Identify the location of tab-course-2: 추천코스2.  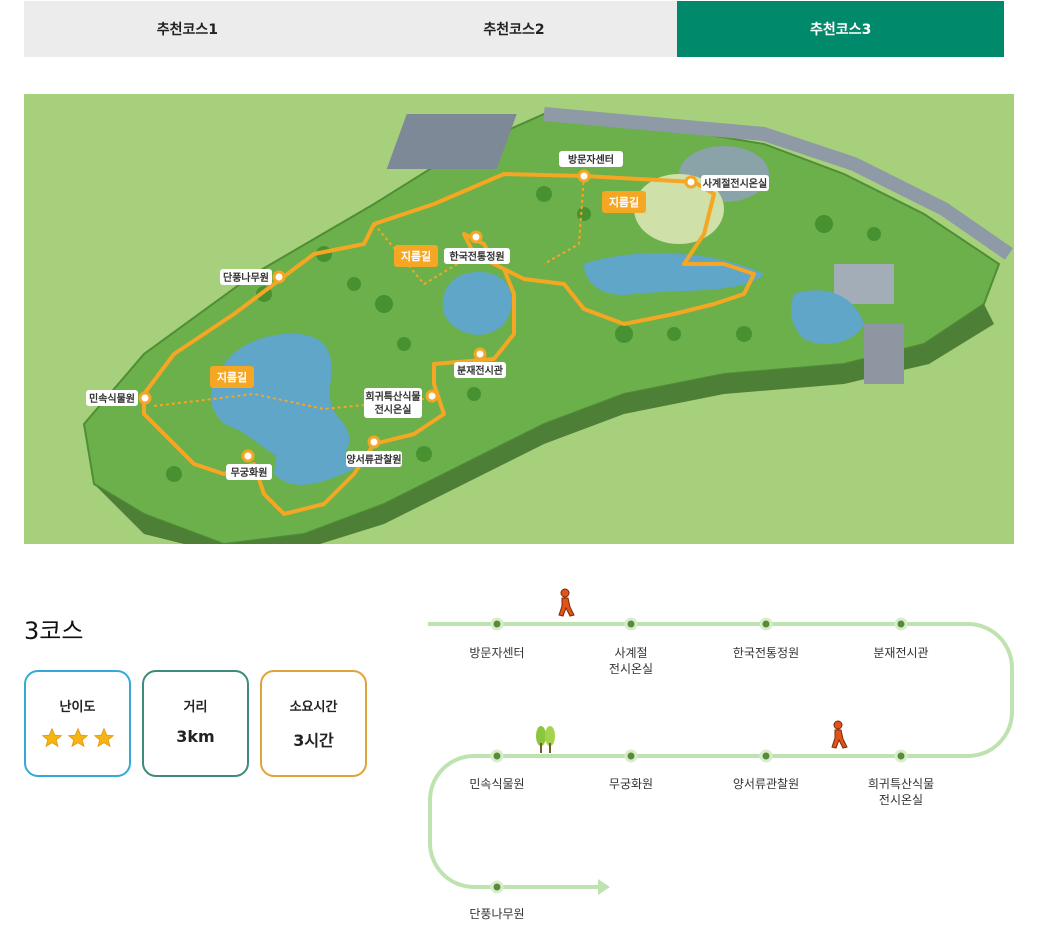
(514, 29).